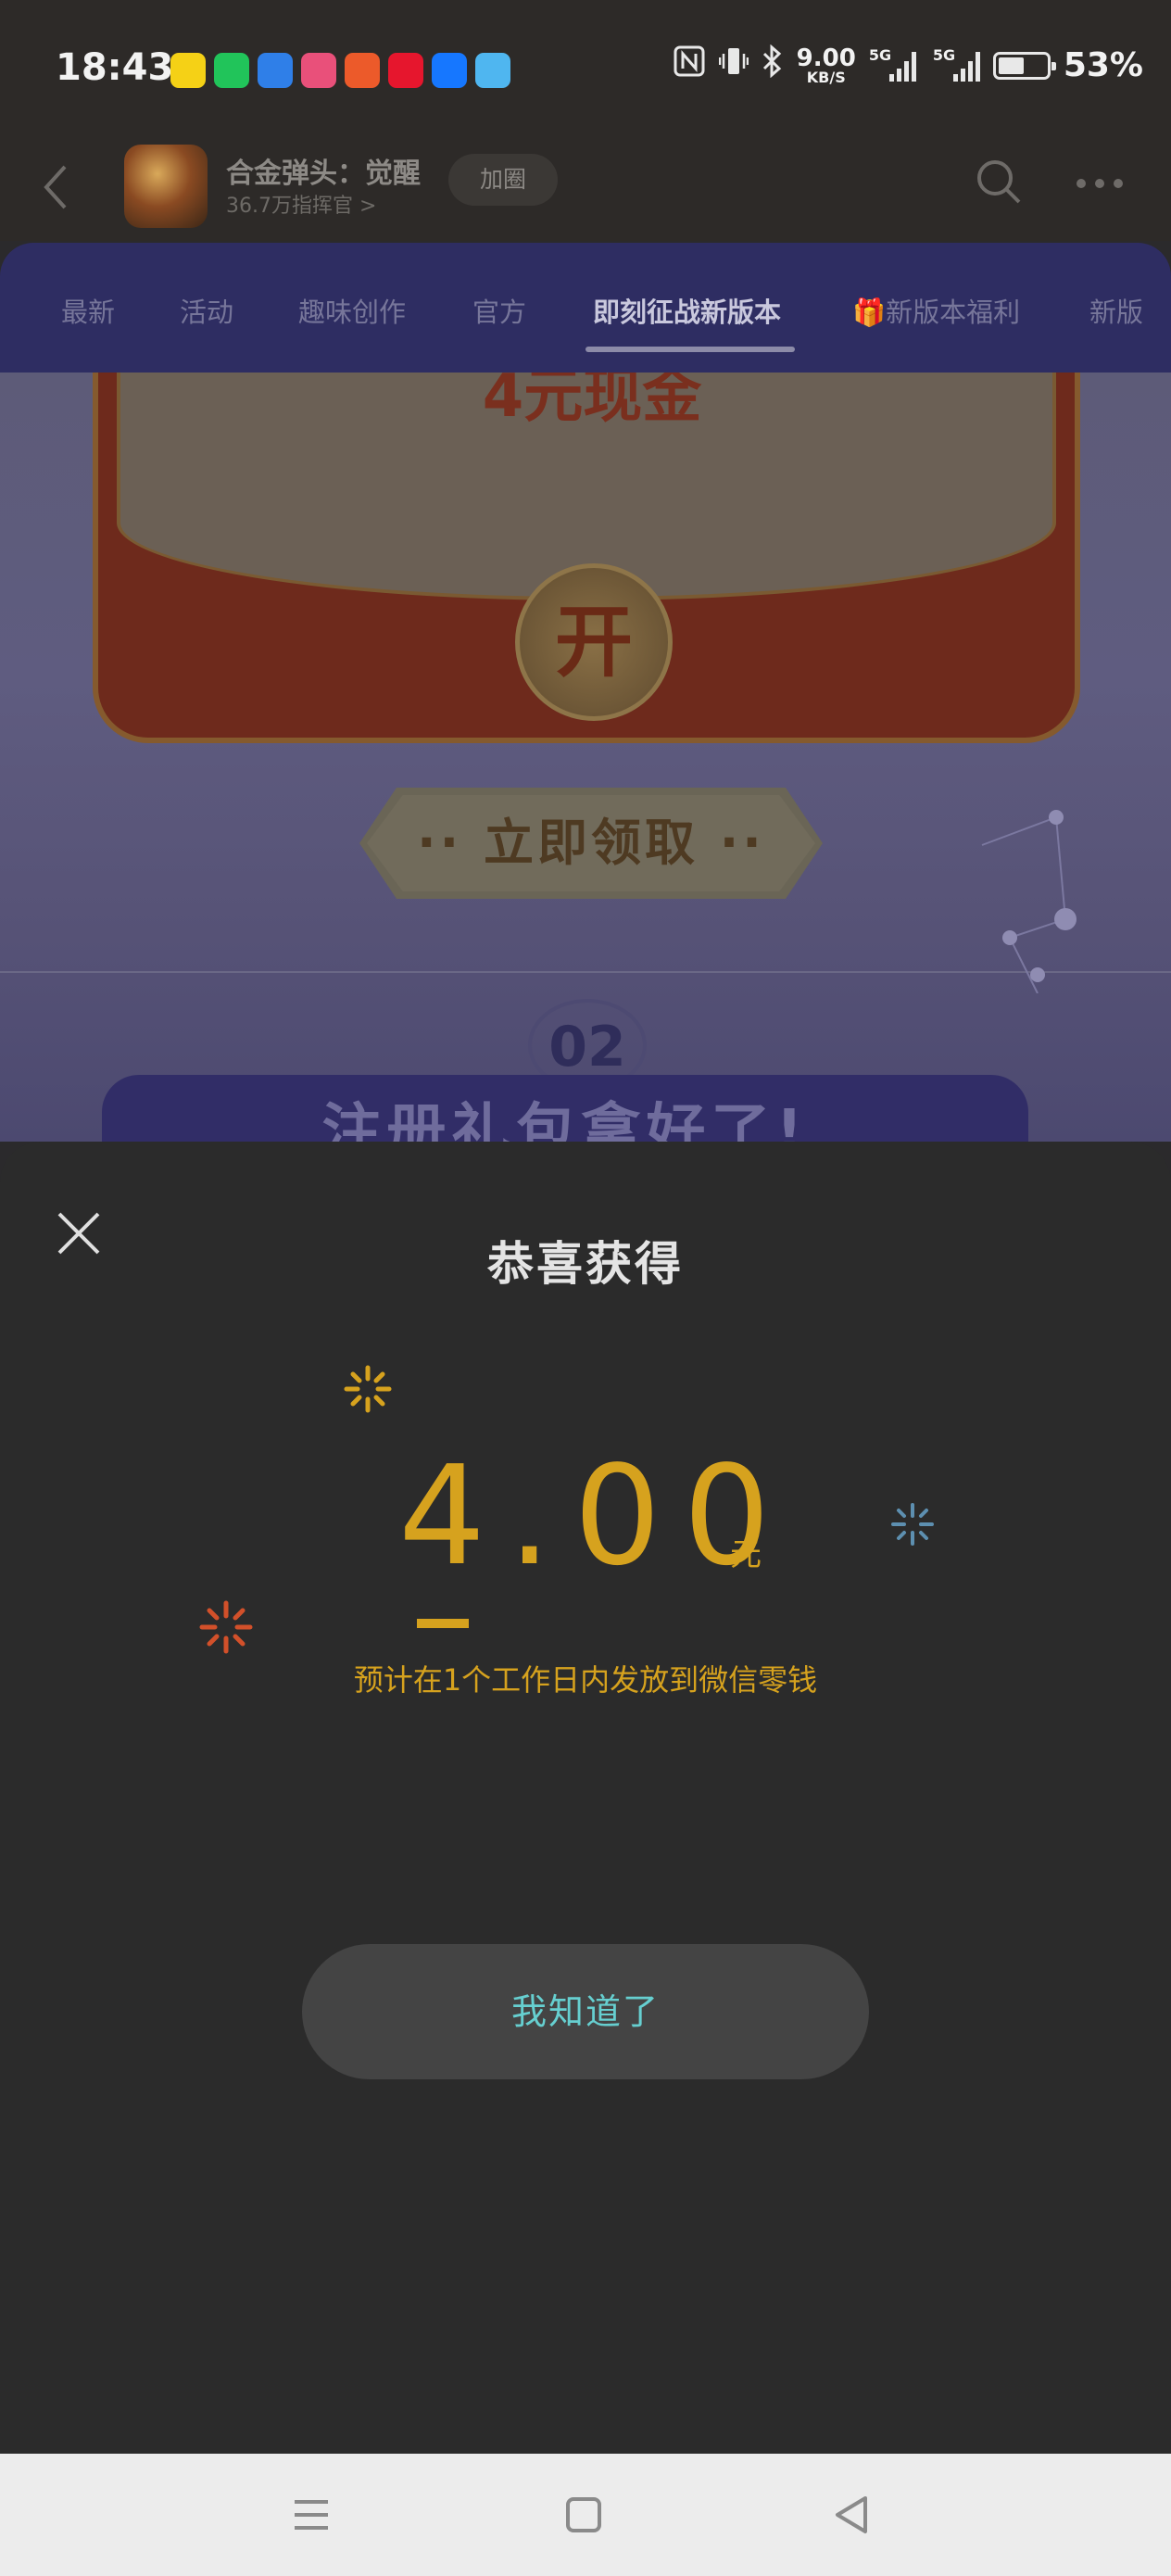 This screenshot has width=1171, height=2576. Describe the element at coordinates (690, 65) in the screenshot. I see `nfc-icon` at that location.